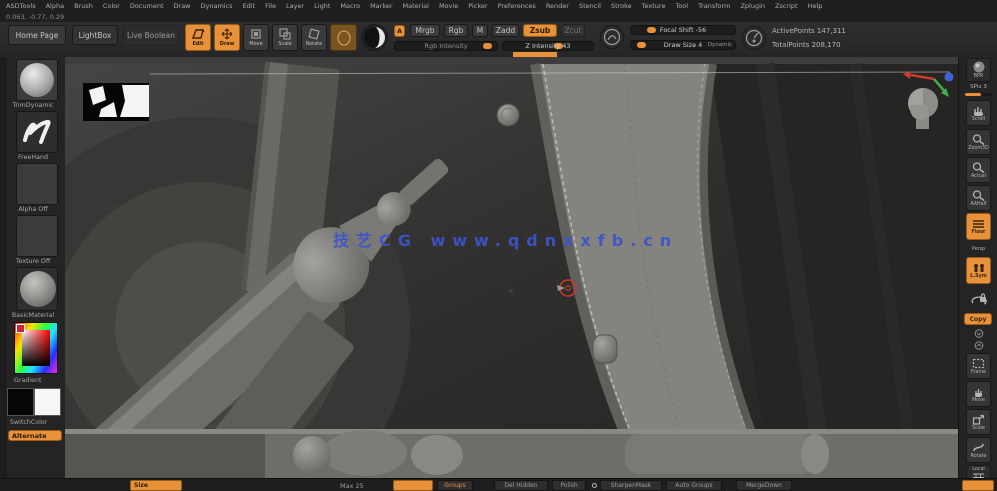  I want to click on menu-item: Zplugin, so click(752, 7).